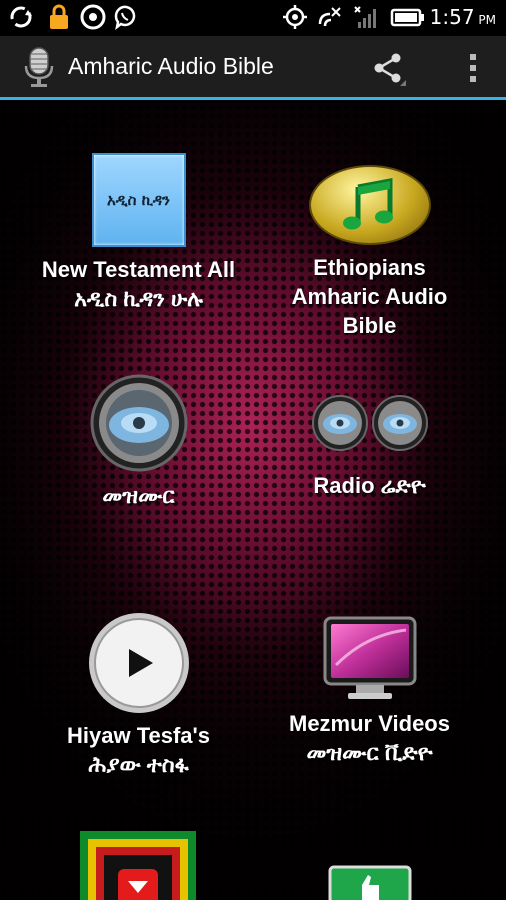  Describe the element at coordinates (369, 267) in the screenshot. I see `tile-label-line: Ethiopians` at that location.